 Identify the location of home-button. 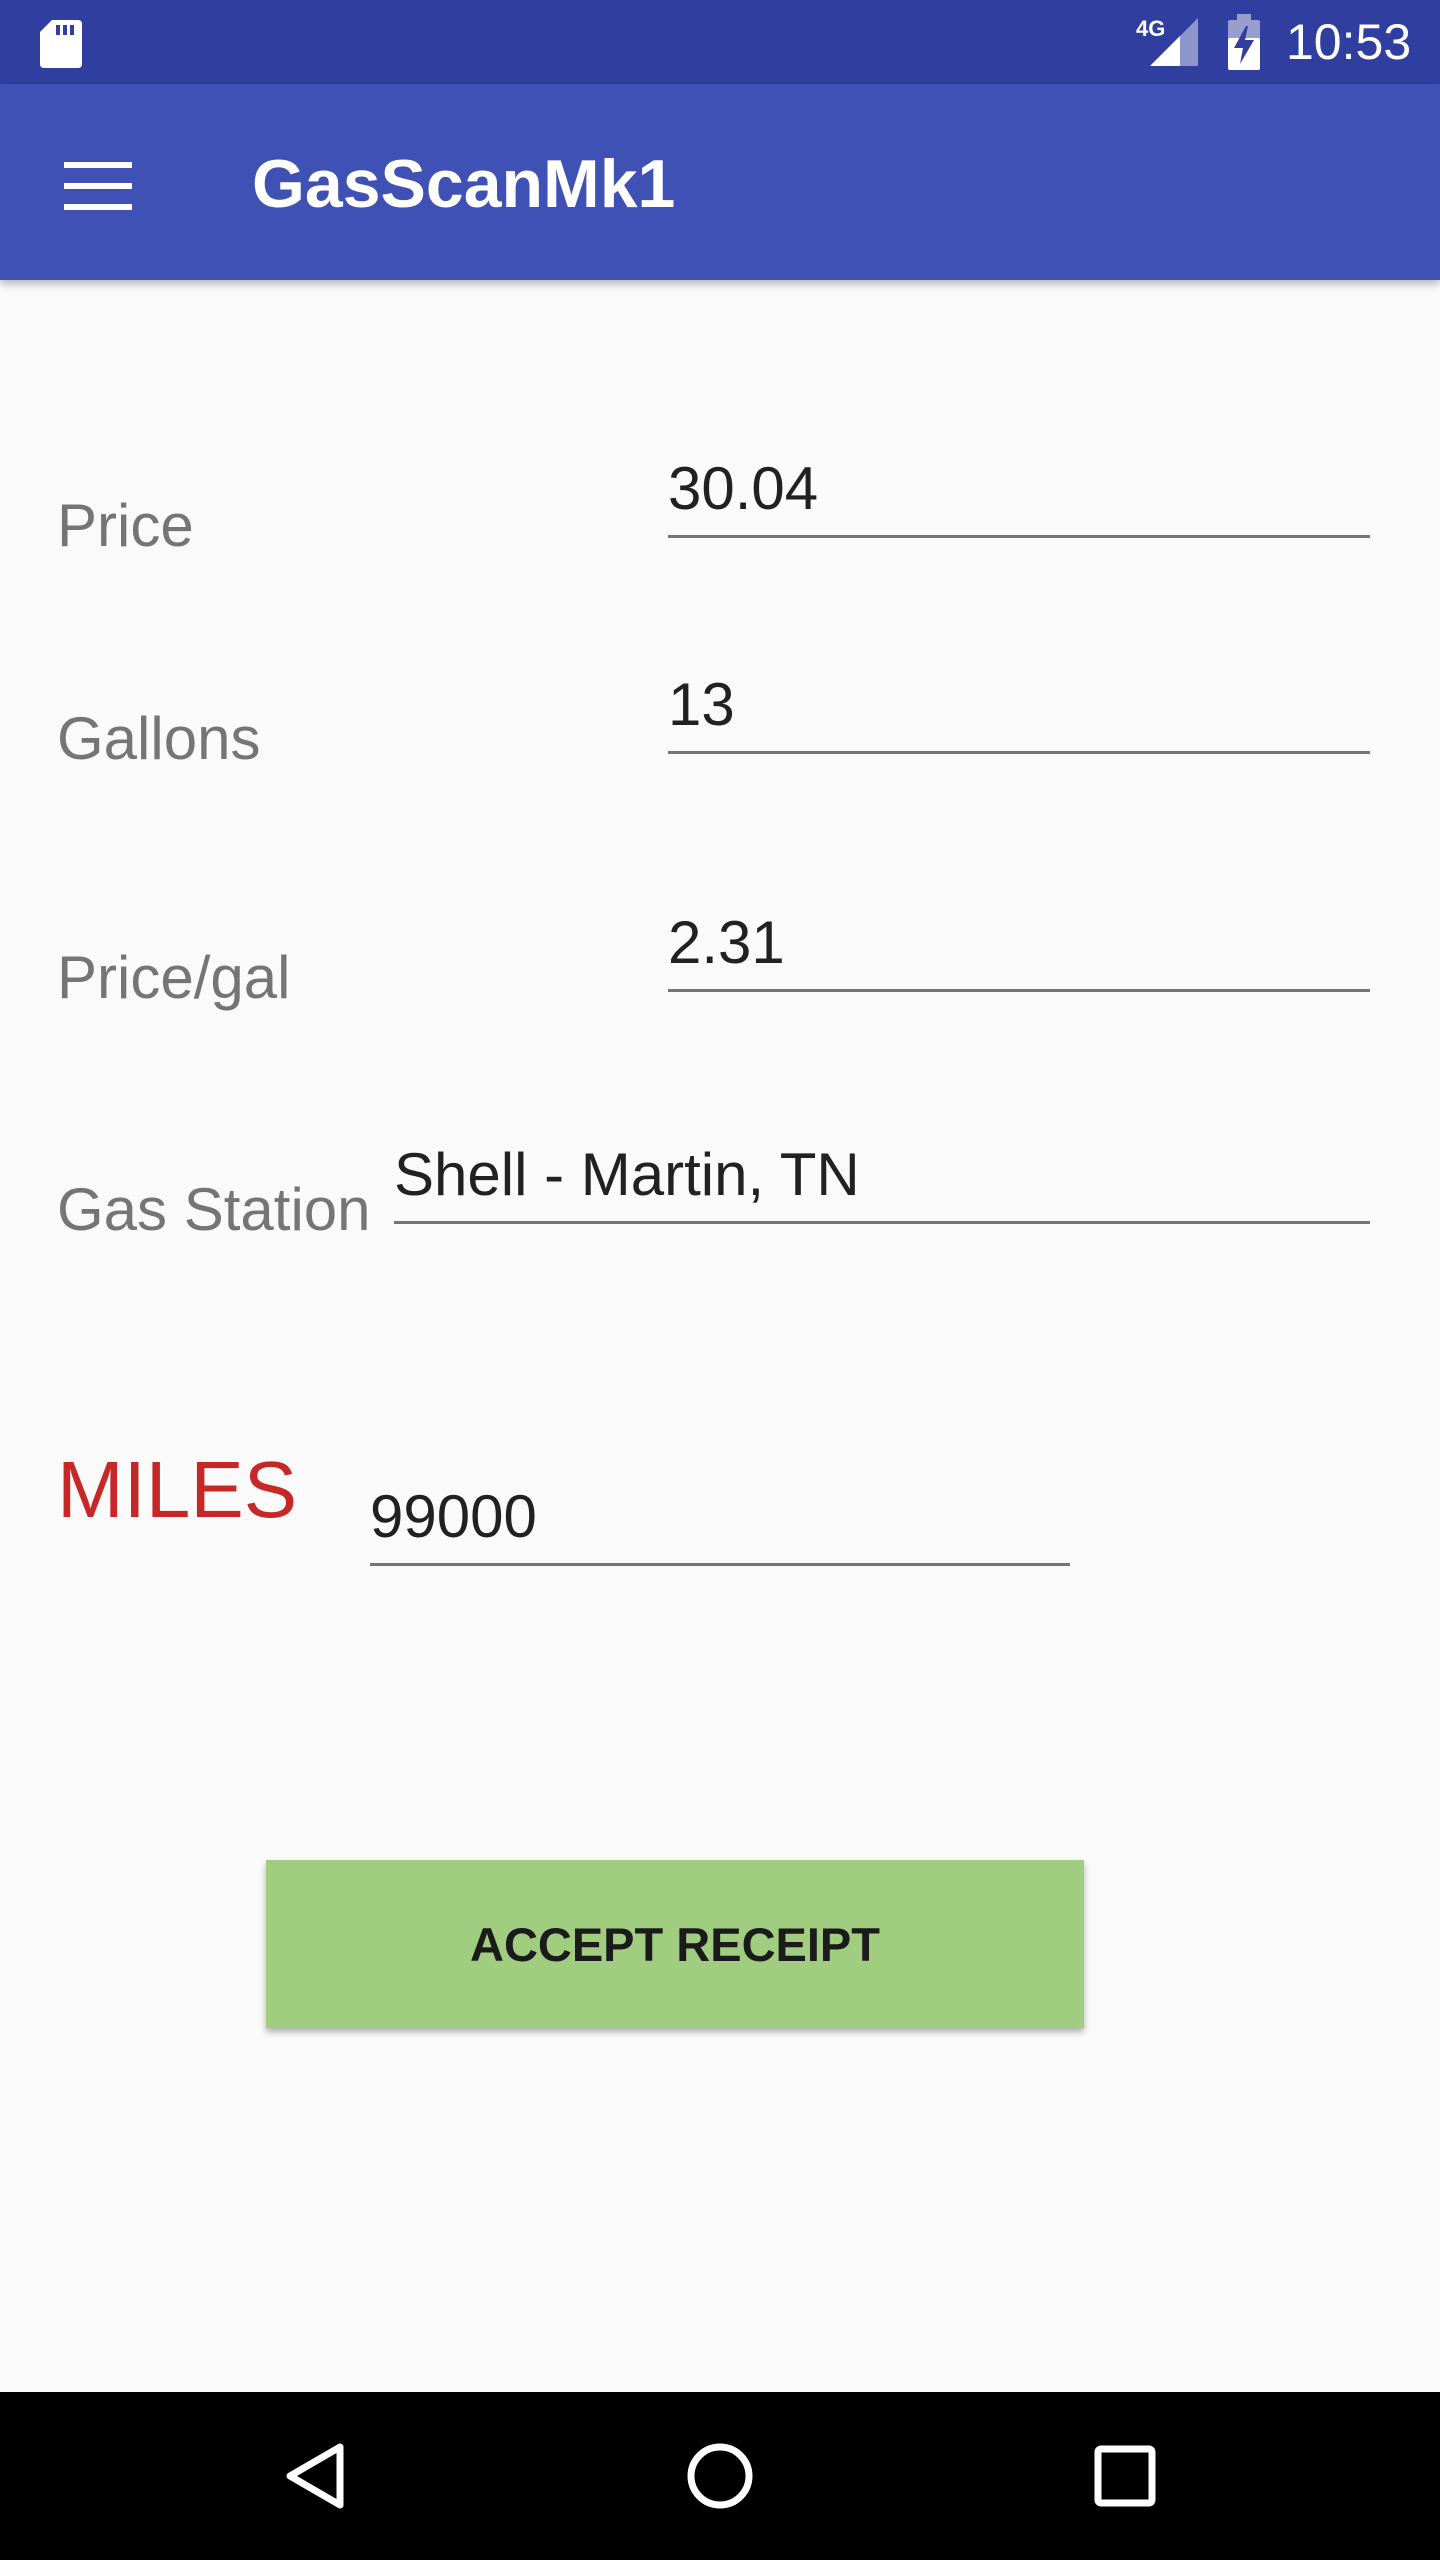
(720, 2476).